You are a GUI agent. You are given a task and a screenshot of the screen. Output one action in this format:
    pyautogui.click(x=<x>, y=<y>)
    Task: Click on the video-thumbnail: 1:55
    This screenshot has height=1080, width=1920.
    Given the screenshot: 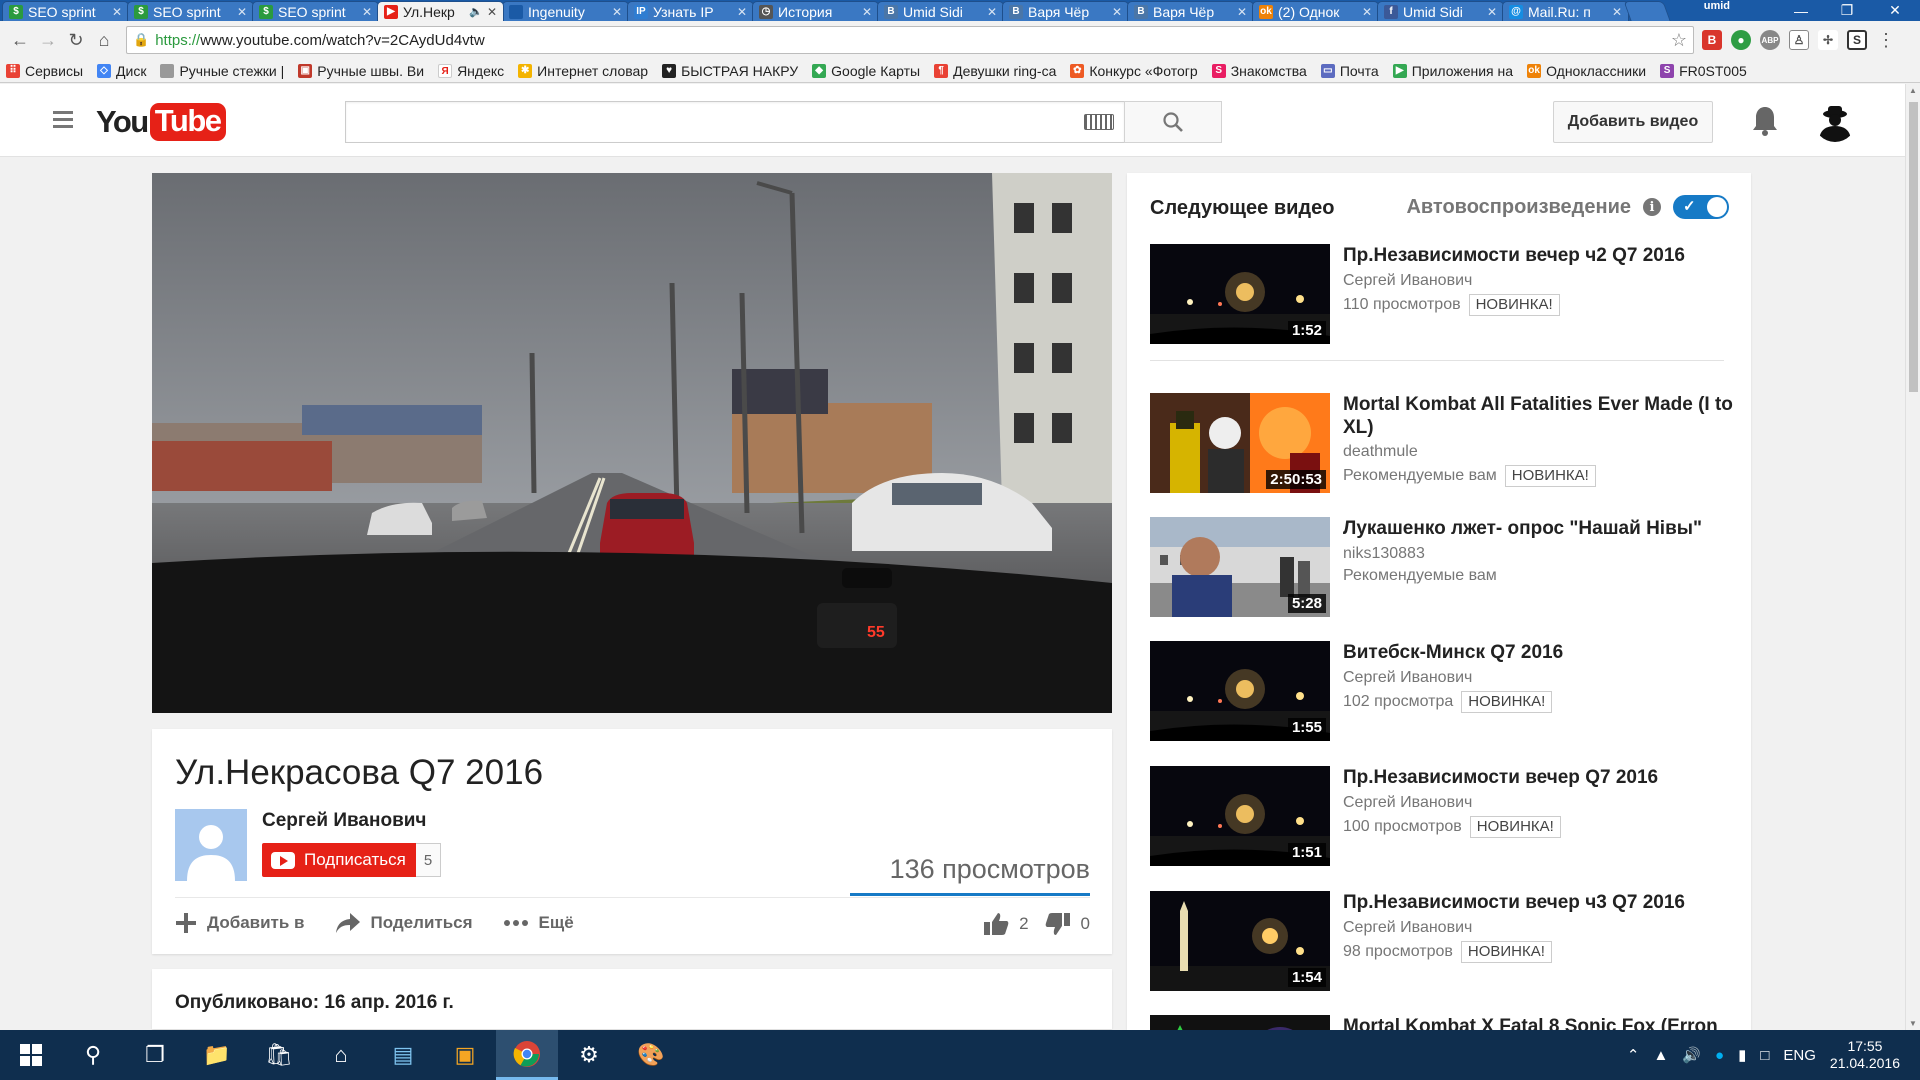 What is the action you would take?
    pyautogui.click(x=1240, y=691)
    